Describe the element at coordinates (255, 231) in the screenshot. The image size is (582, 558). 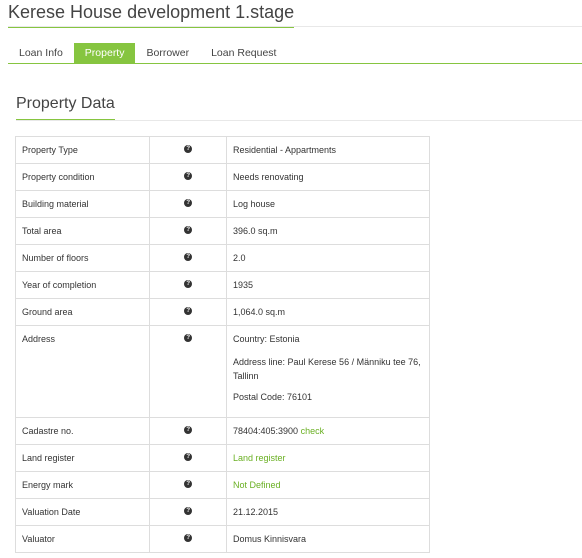
I see `row-value: 396.0 sq.m` at that location.